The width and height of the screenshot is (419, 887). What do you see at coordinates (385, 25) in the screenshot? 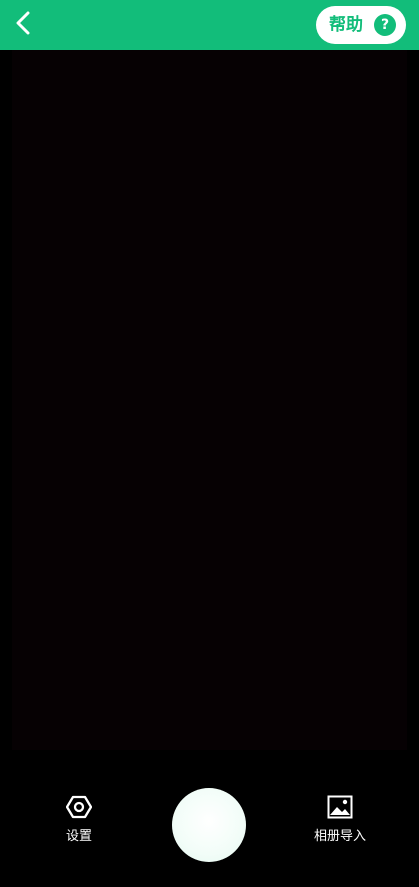
I see `question-icon: ?` at bounding box center [385, 25].